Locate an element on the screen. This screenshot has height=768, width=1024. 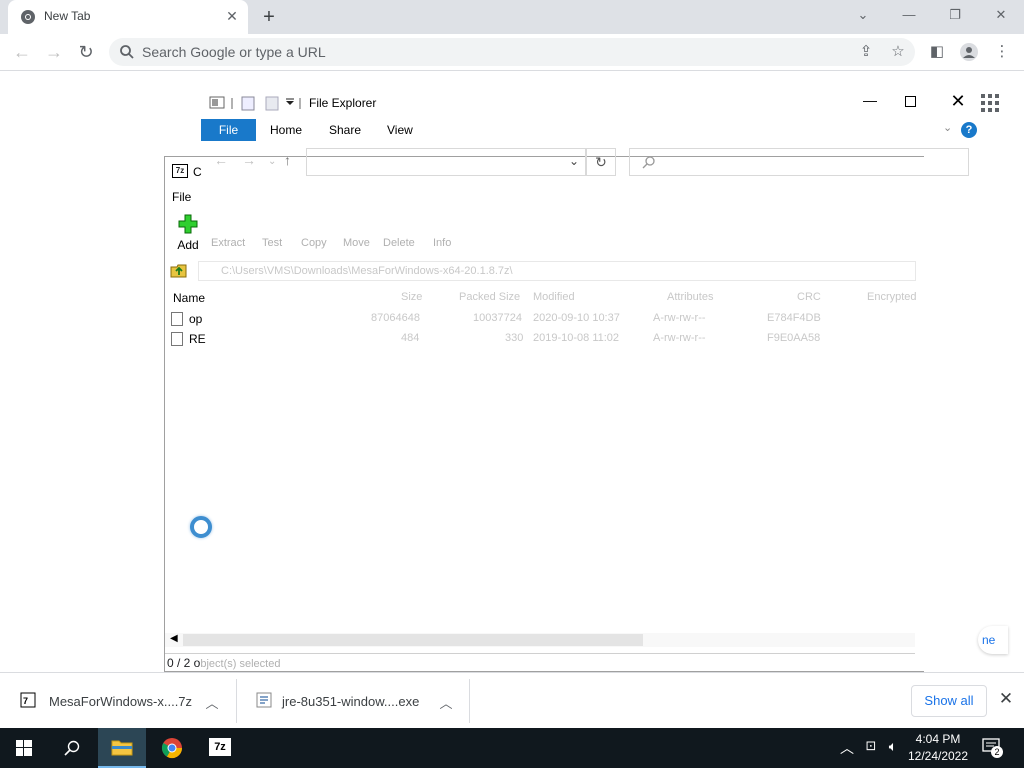
ribbon-tab-share: Share is located at coordinates (345, 130).